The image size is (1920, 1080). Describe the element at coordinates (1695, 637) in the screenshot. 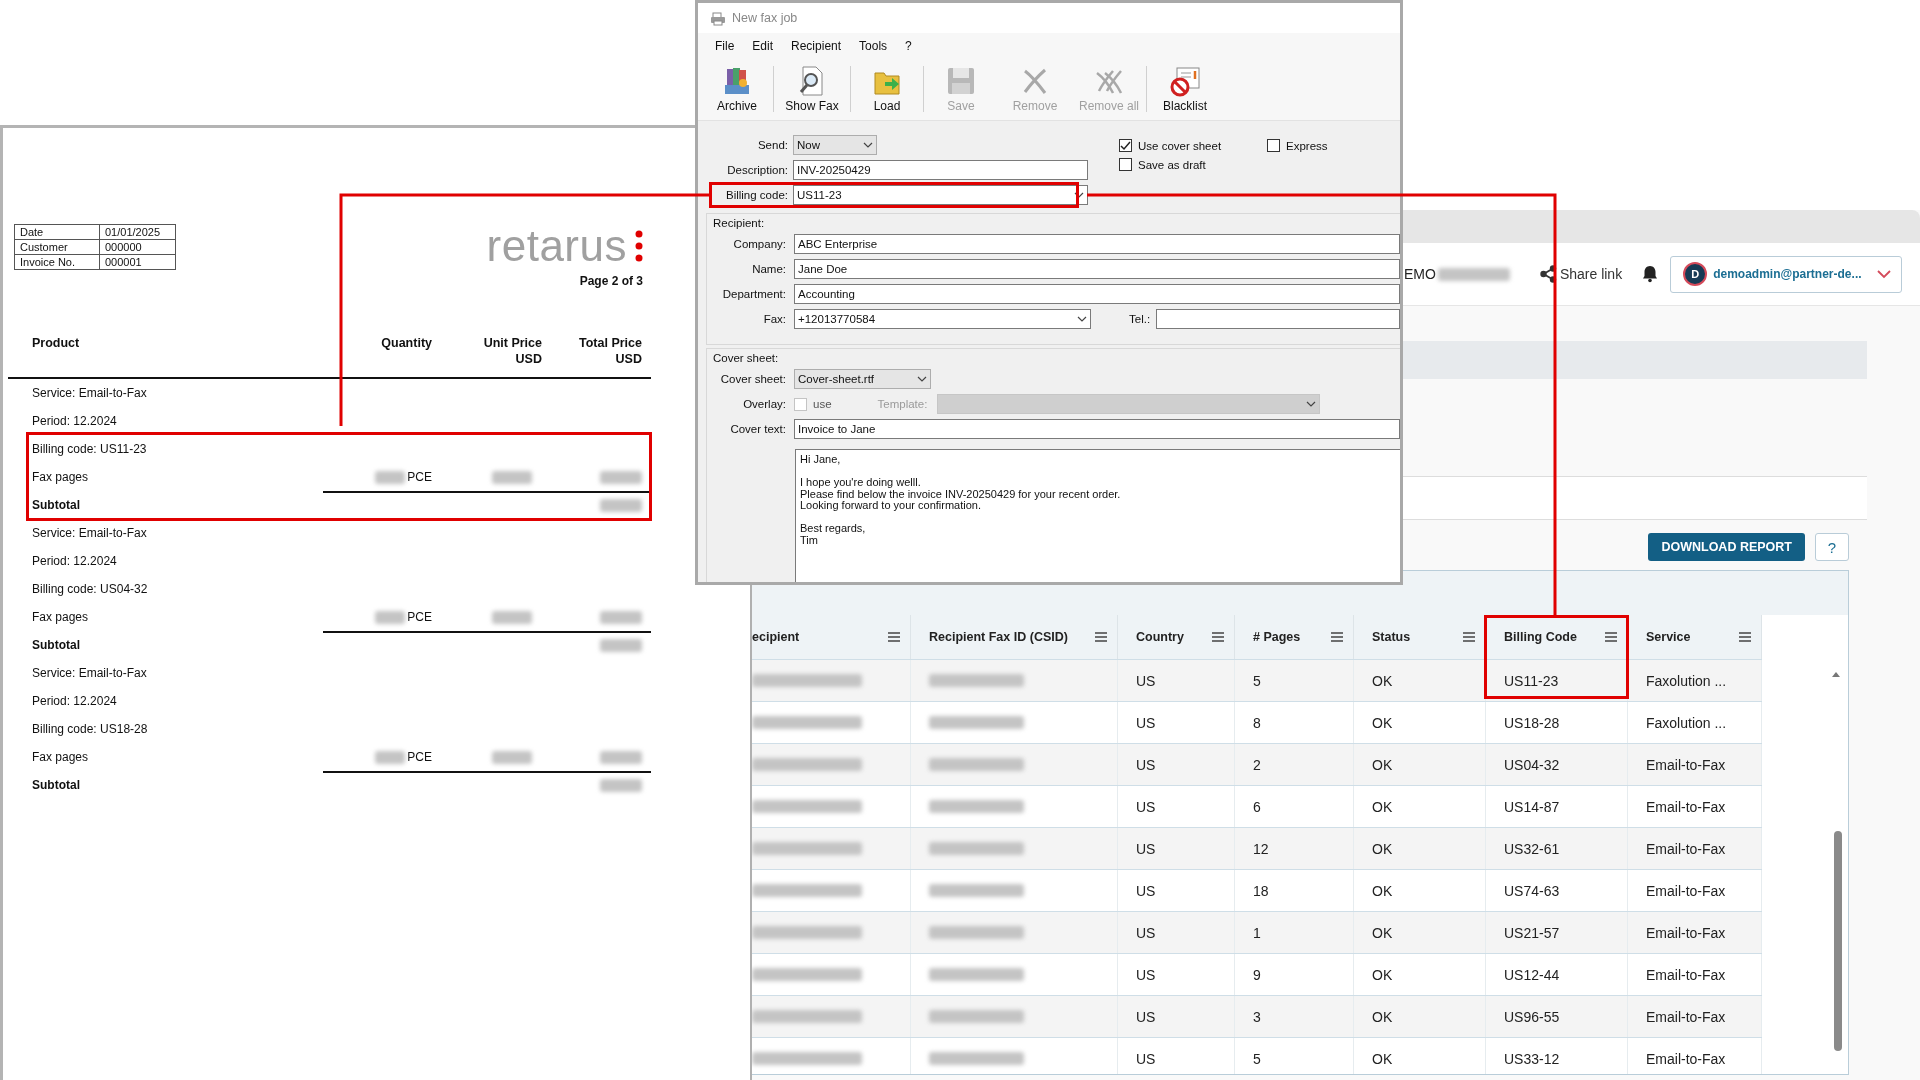

I see `column-header: Service` at that location.